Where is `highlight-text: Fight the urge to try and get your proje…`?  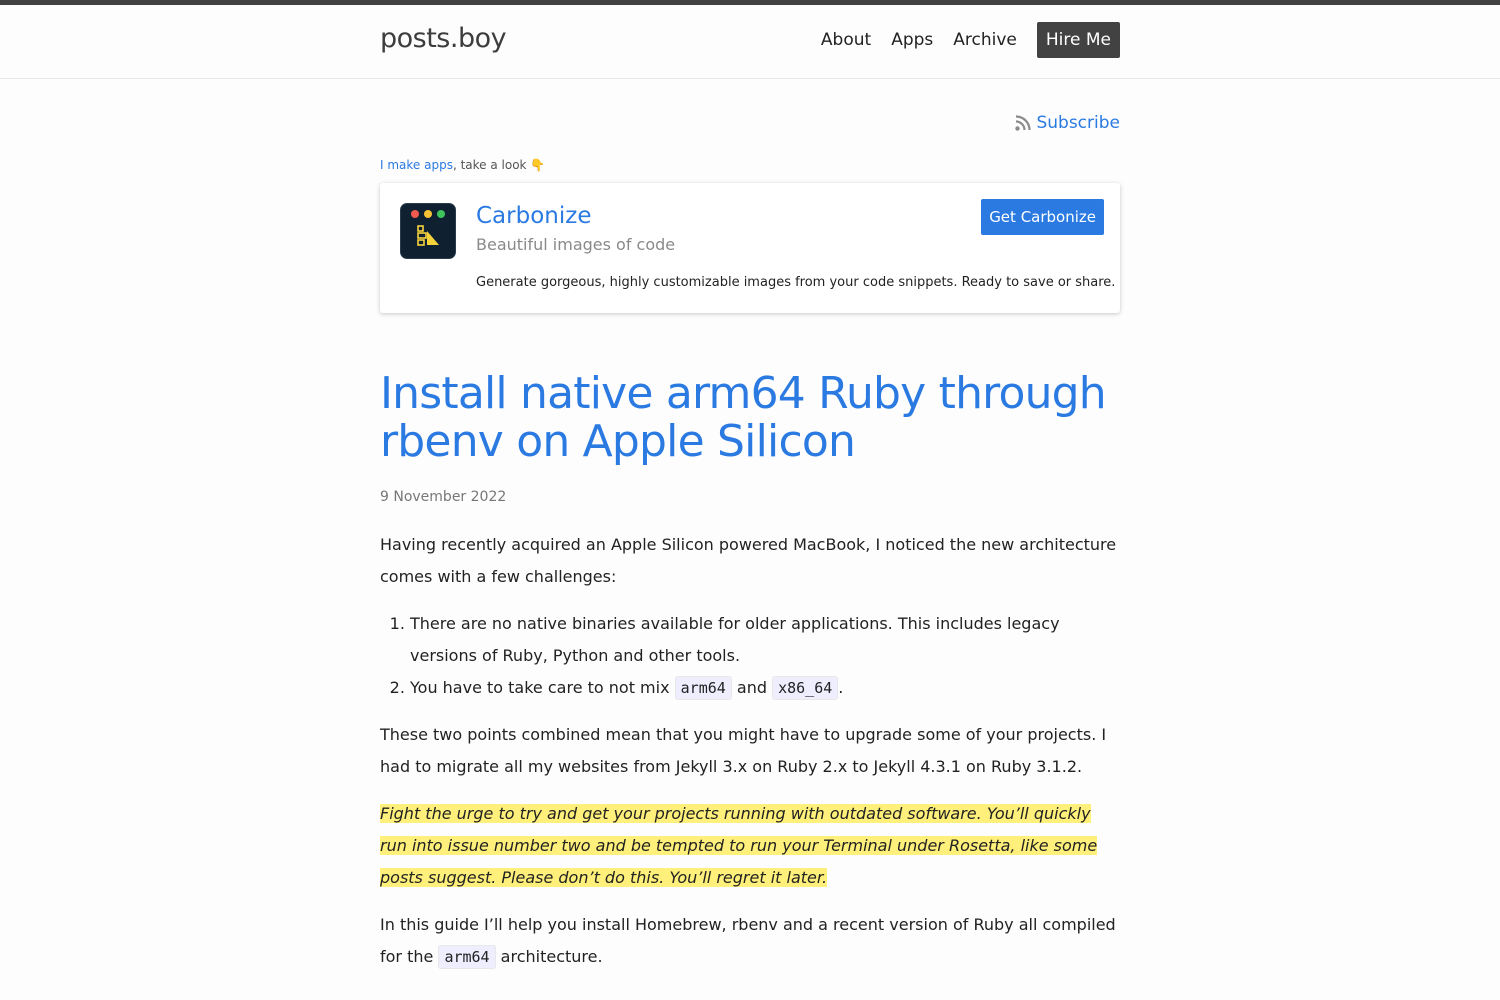 highlight-text: Fight the urge to try and get your proje… is located at coordinates (739, 845).